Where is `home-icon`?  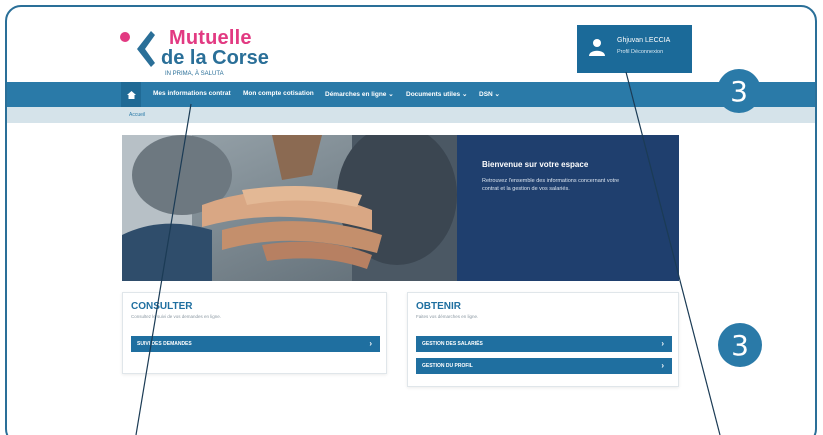 home-icon is located at coordinates (131, 94).